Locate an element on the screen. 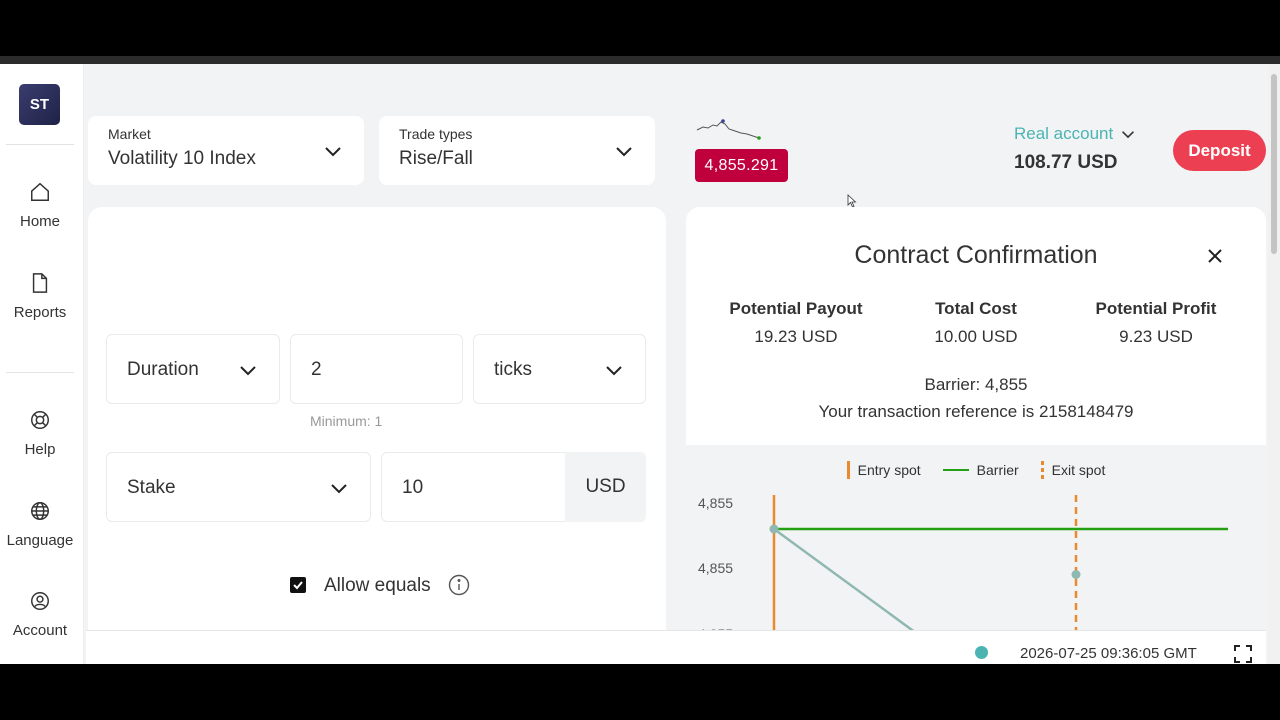 The width and height of the screenshot is (1280, 720). duration-minimum-hint: Minimum: 1 is located at coordinates (346, 421).